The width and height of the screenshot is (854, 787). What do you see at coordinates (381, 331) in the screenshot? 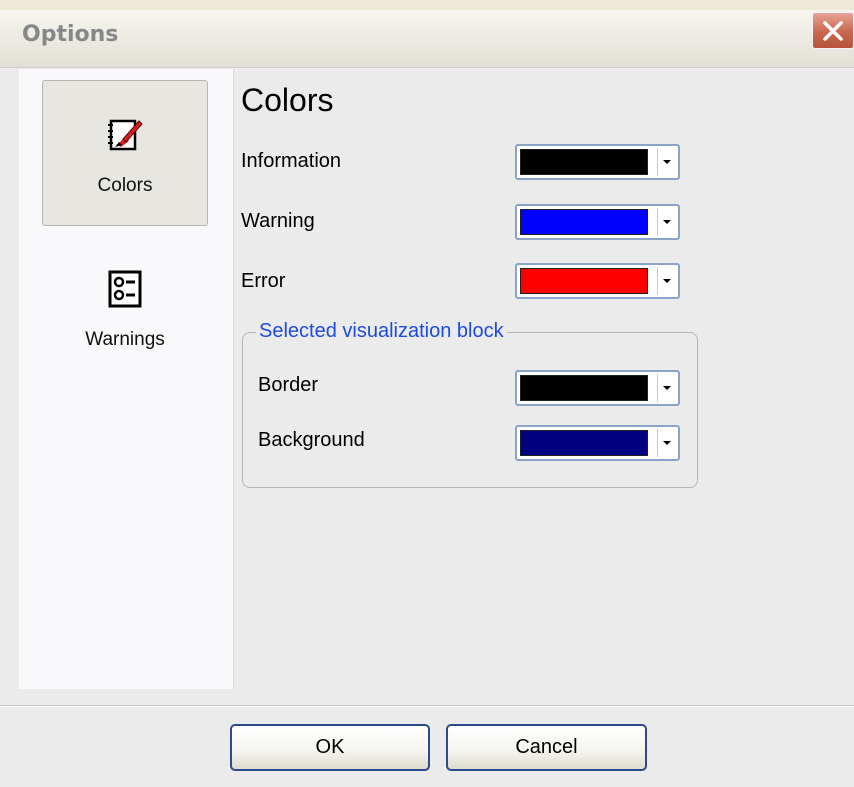
I see `group-legend: Selected visualization block` at bounding box center [381, 331].